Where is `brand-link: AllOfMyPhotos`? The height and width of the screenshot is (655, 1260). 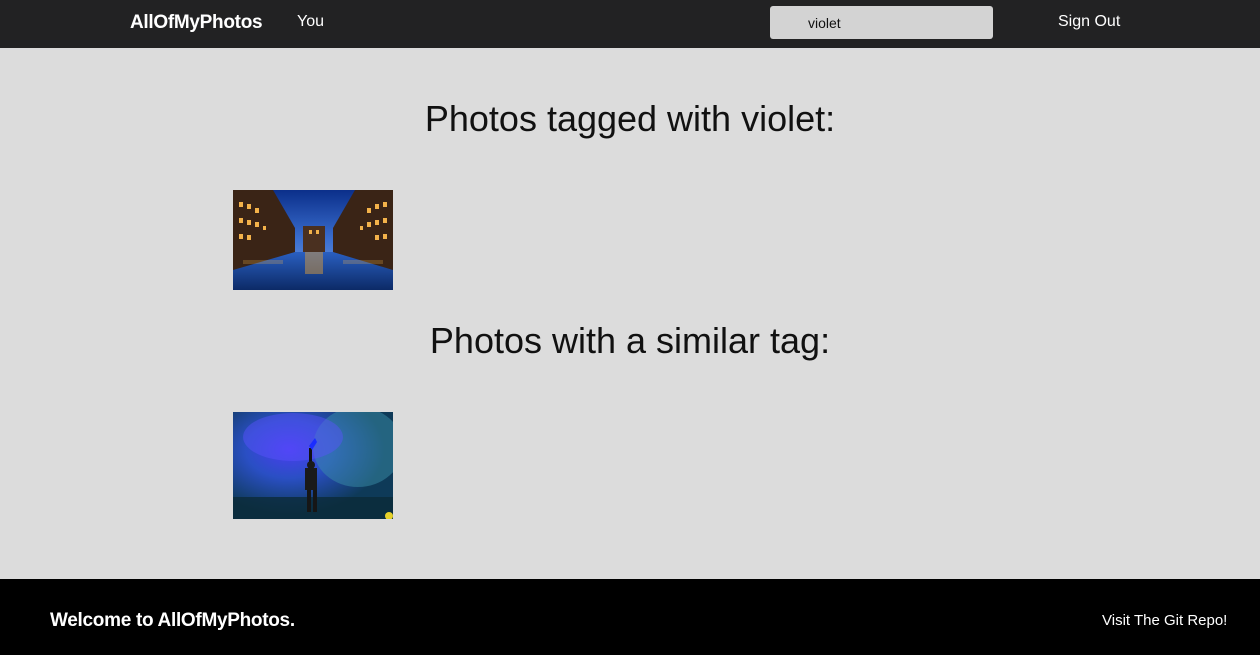 brand-link: AllOfMyPhotos is located at coordinates (196, 23).